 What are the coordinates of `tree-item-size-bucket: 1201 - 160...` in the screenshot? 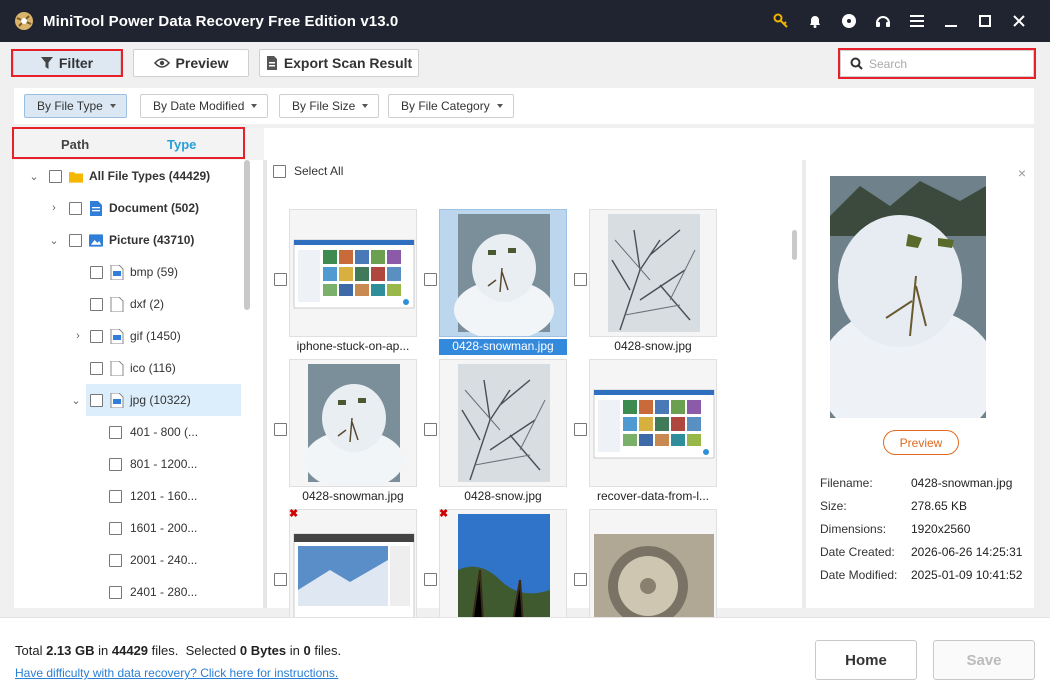 It's located at (153, 496).